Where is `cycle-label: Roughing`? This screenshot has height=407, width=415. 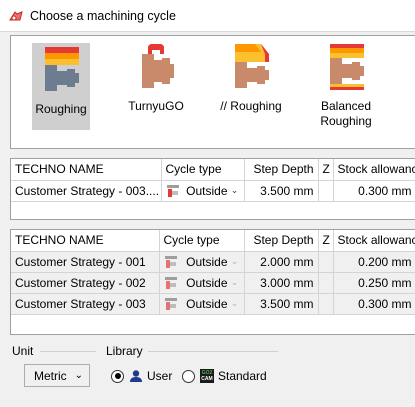 cycle-label: Roughing is located at coordinates (61, 109).